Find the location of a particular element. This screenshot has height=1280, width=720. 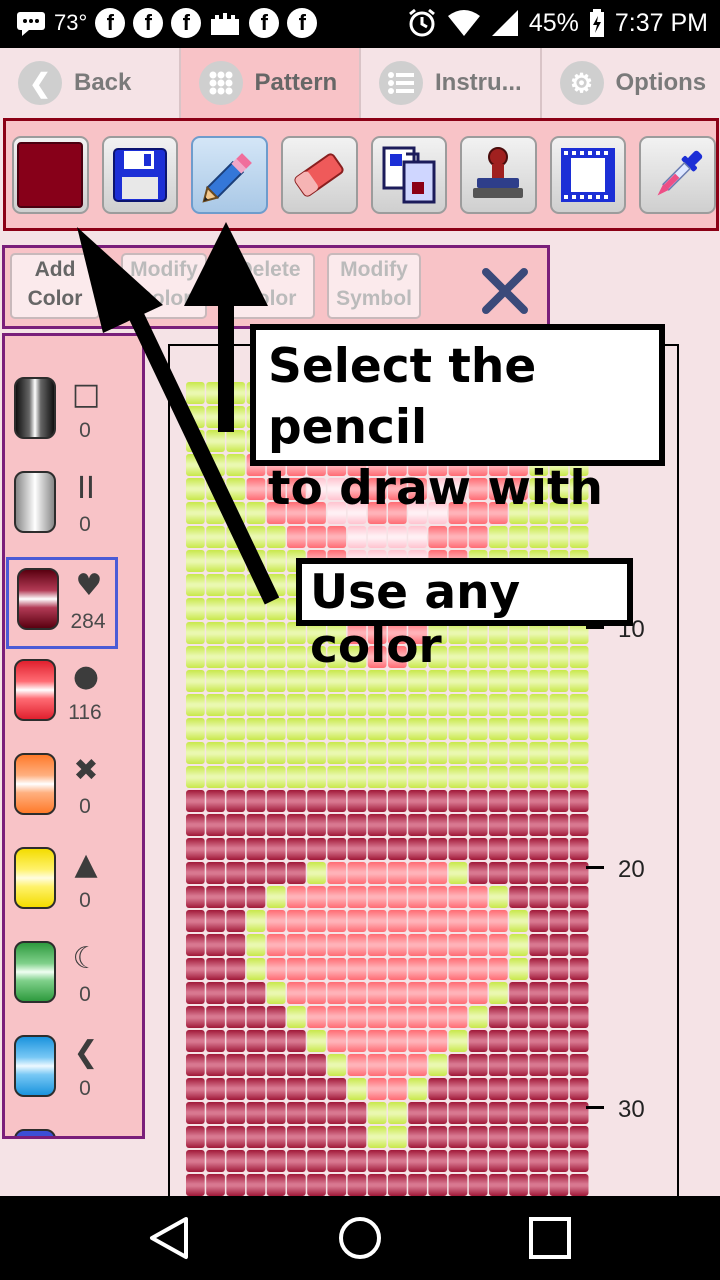

home-icon is located at coordinates (360, 1238).